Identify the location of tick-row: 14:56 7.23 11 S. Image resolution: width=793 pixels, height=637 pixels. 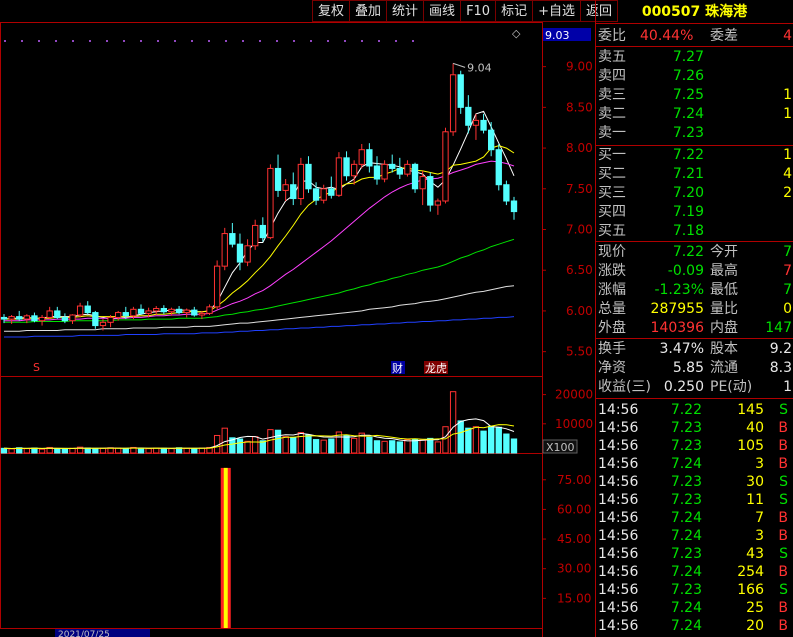
(694, 500).